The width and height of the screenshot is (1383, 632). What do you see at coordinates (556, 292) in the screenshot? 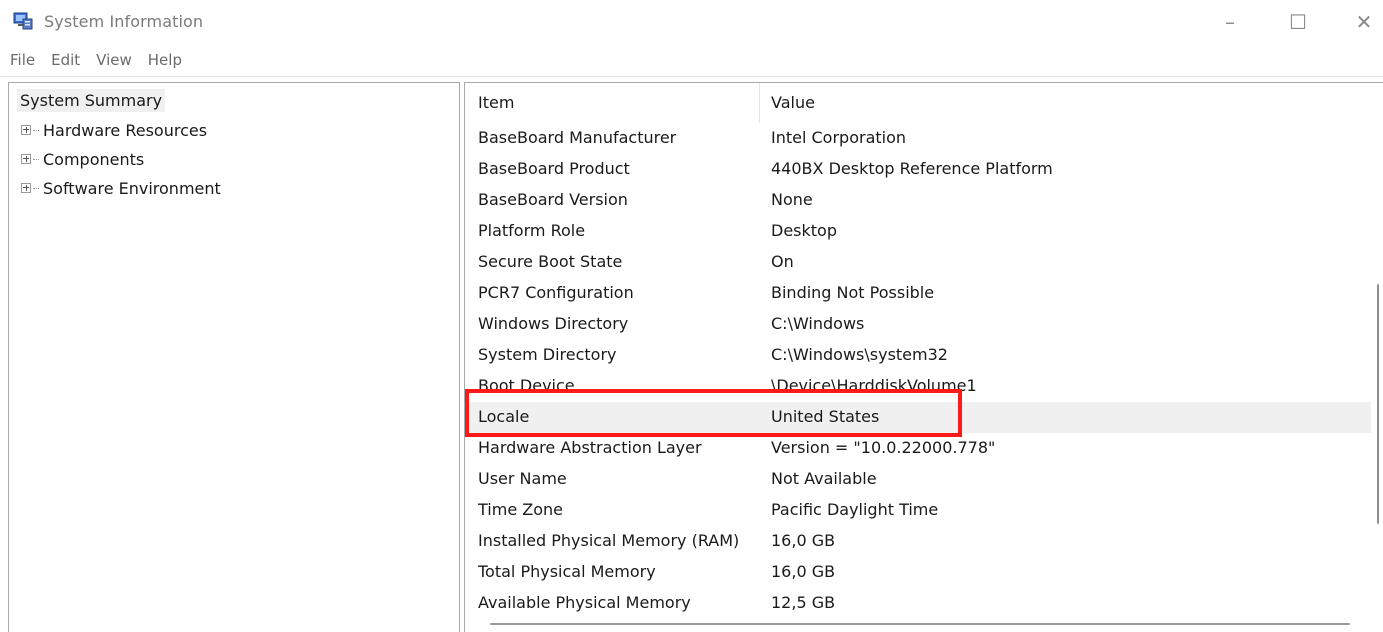
I see `row-item-cell: PCR7 Configuration` at bounding box center [556, 292].